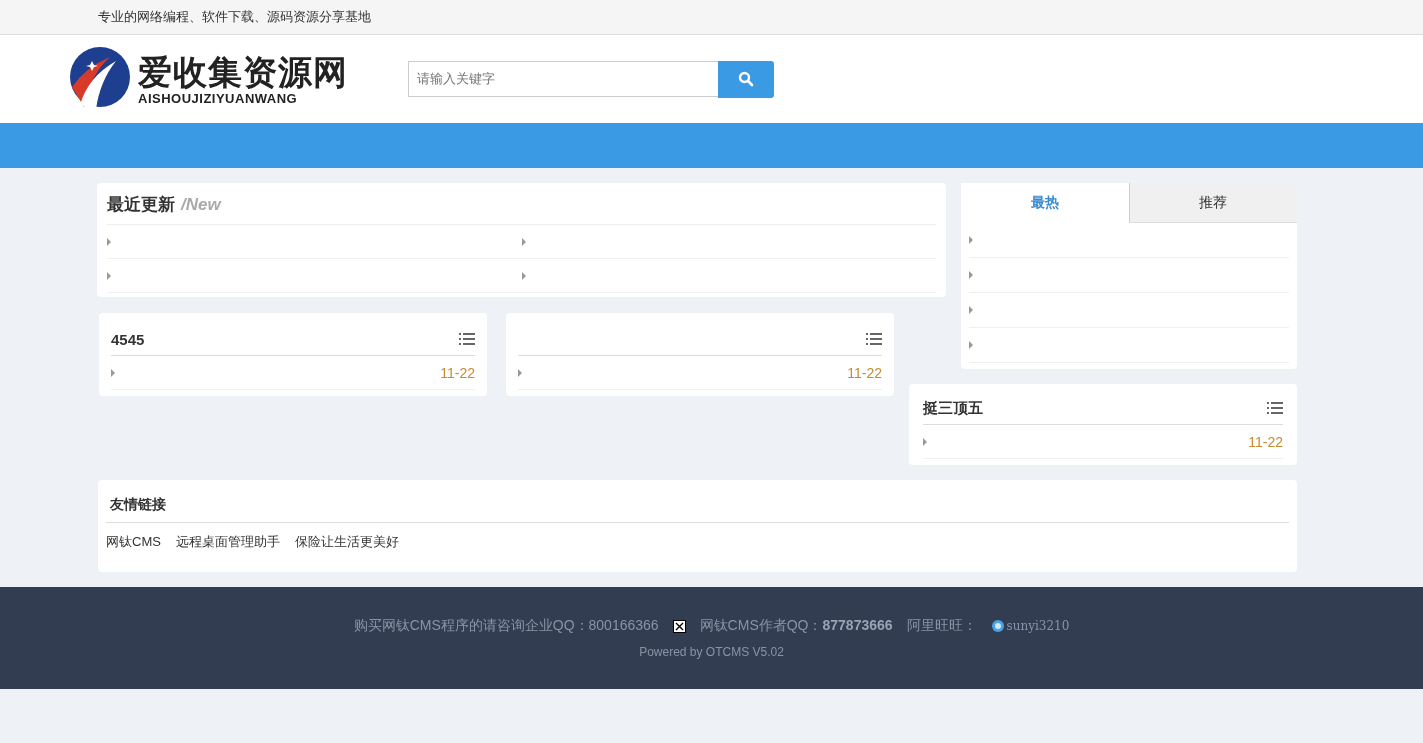 This screenshot has width=1423, height=743. Describe the element at coordinates (218, 98) in the screenshot. I see `logo-subtitle: AISHOUJIZIYUANWANG` at that location.